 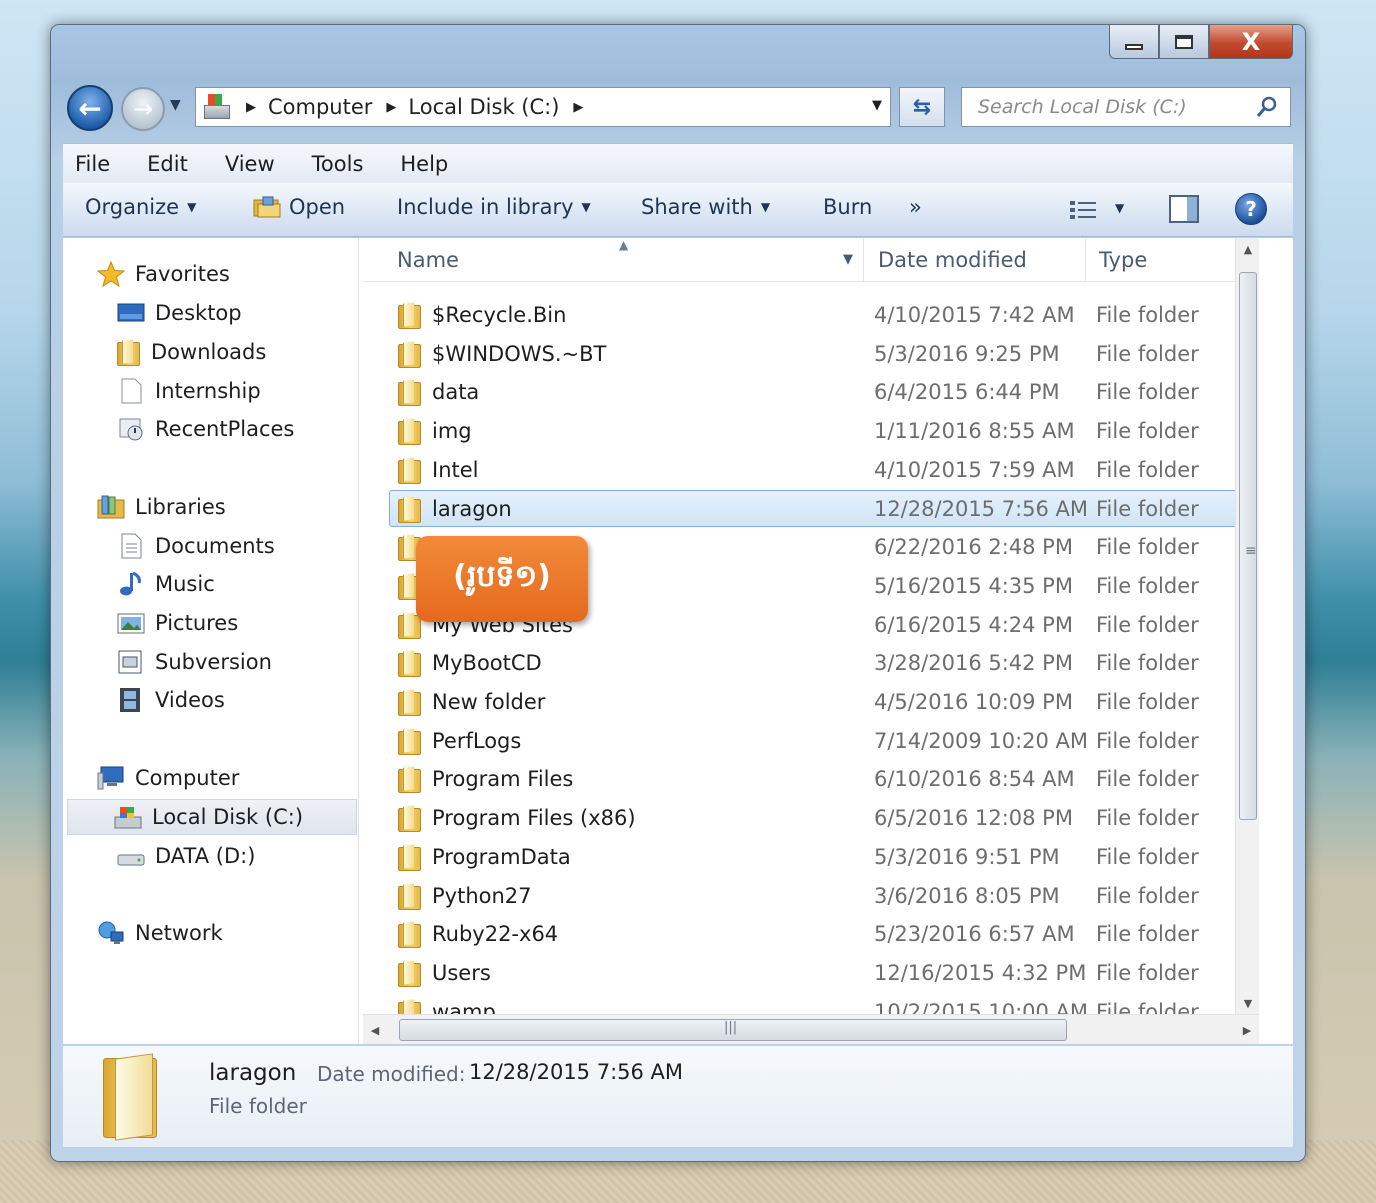 I want to click on vertical-scroll-thumb: ≡, so click(x=1248, y=546).